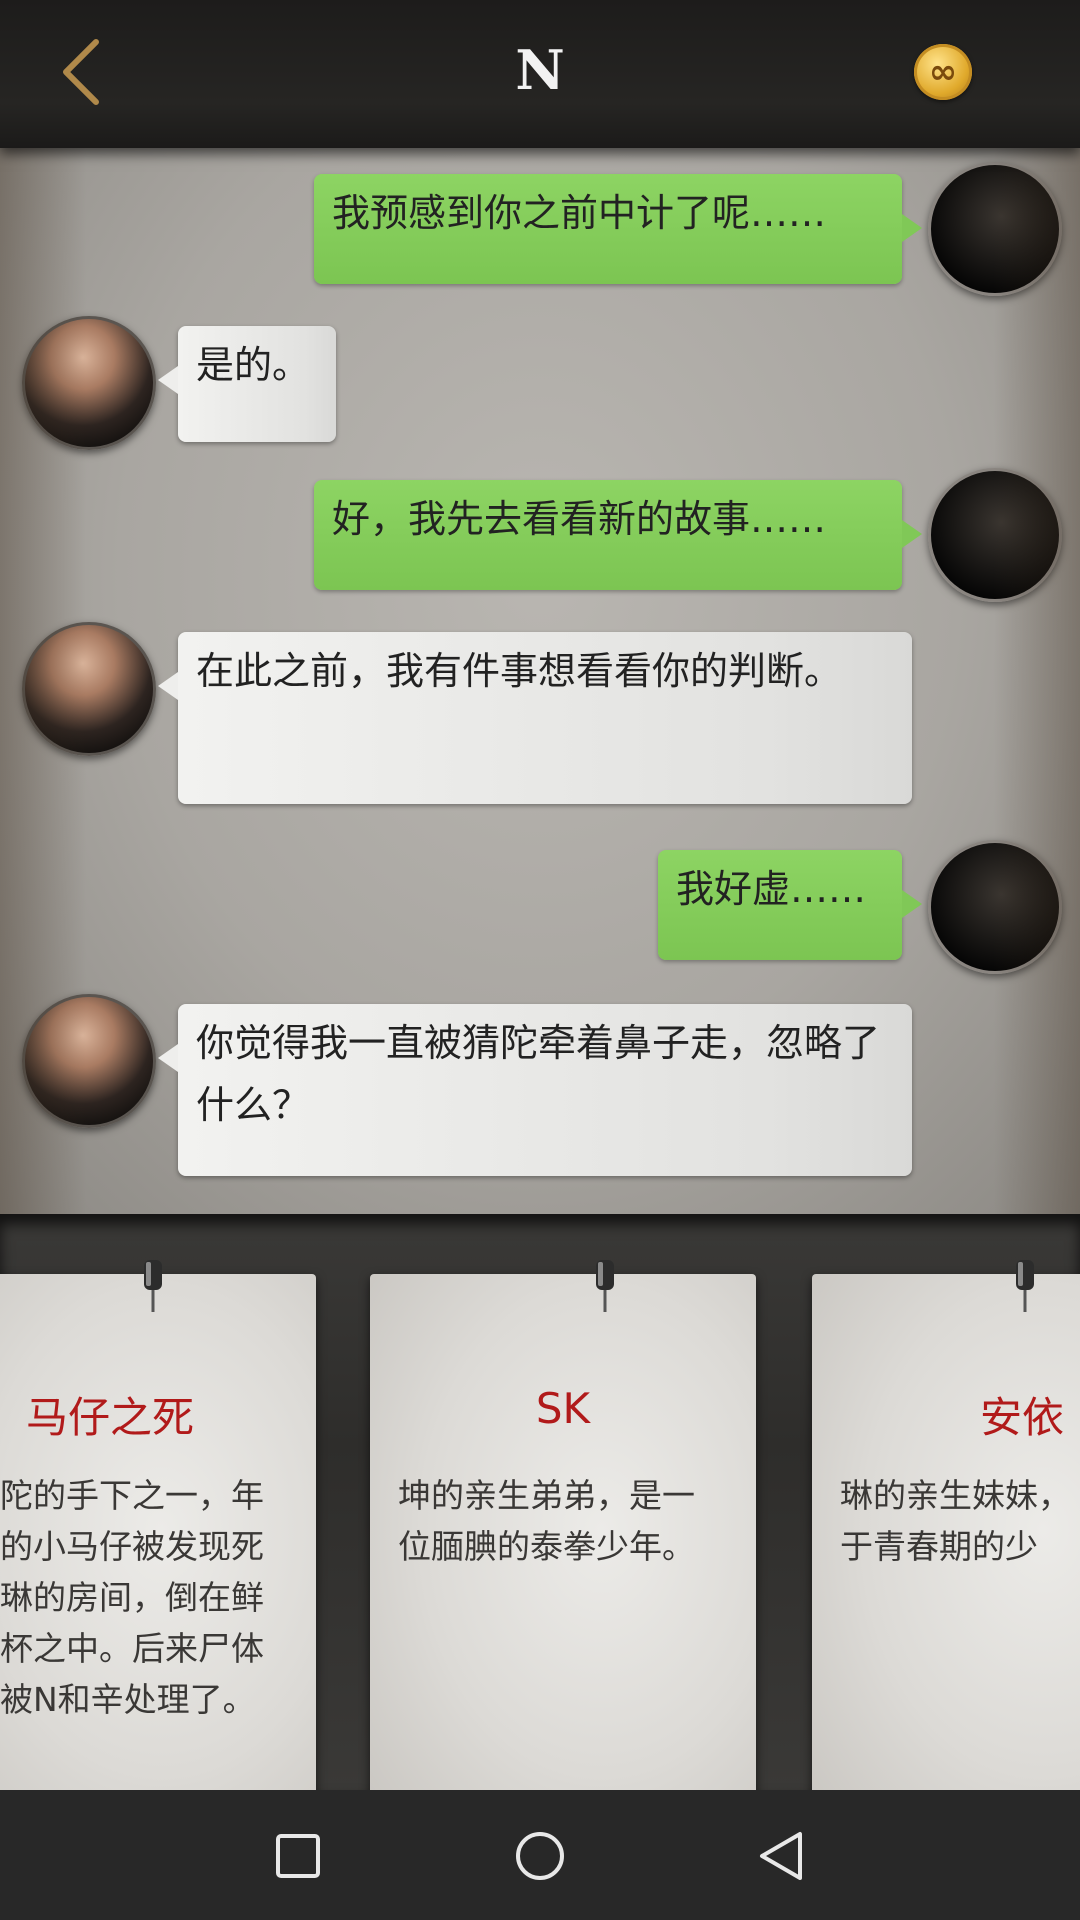  What do you see at coordinates (538, 1074) in the screenshot?
I see `message-text: 你觉得我一直被猜陀牵着鼻子走，忽略了什么？` at bounding box center [538, 1074].